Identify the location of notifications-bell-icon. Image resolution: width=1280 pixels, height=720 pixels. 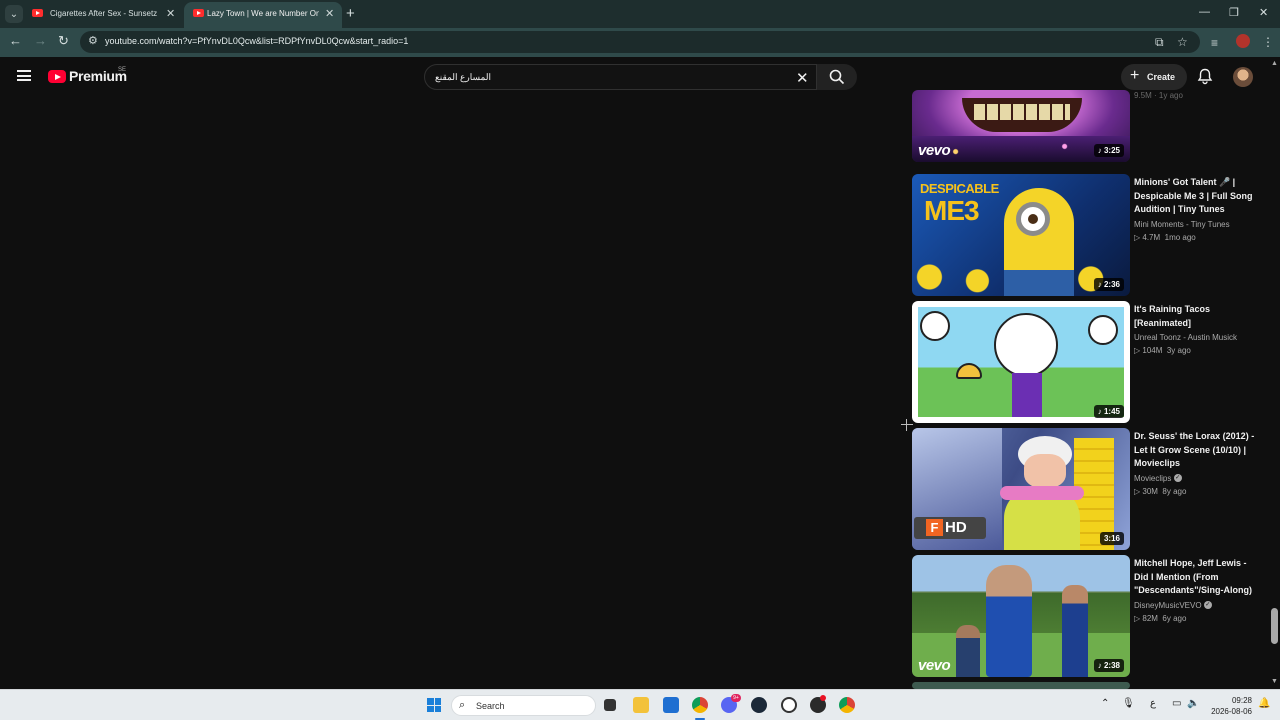
(1205, 76).